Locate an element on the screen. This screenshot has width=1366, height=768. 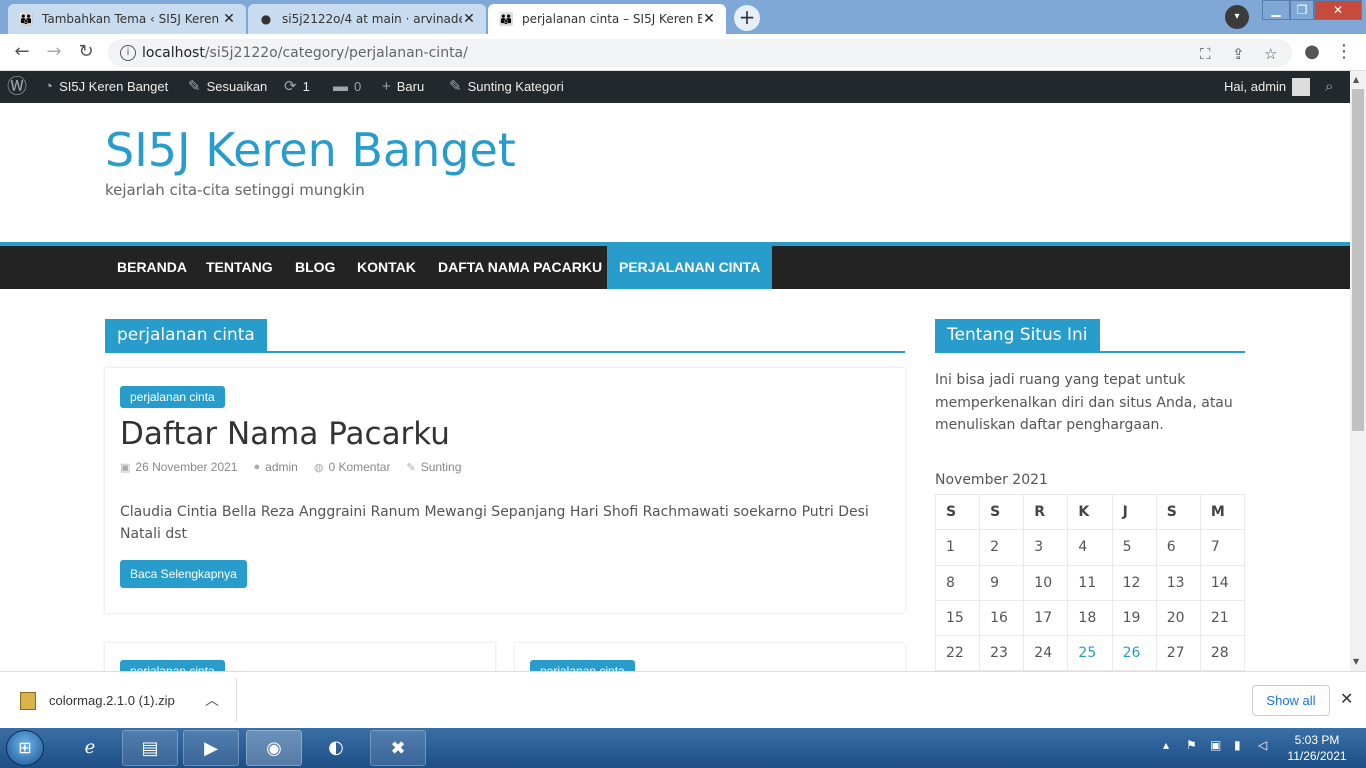
chevron-up-icon: ︿ is located at coordinates (212, 700).